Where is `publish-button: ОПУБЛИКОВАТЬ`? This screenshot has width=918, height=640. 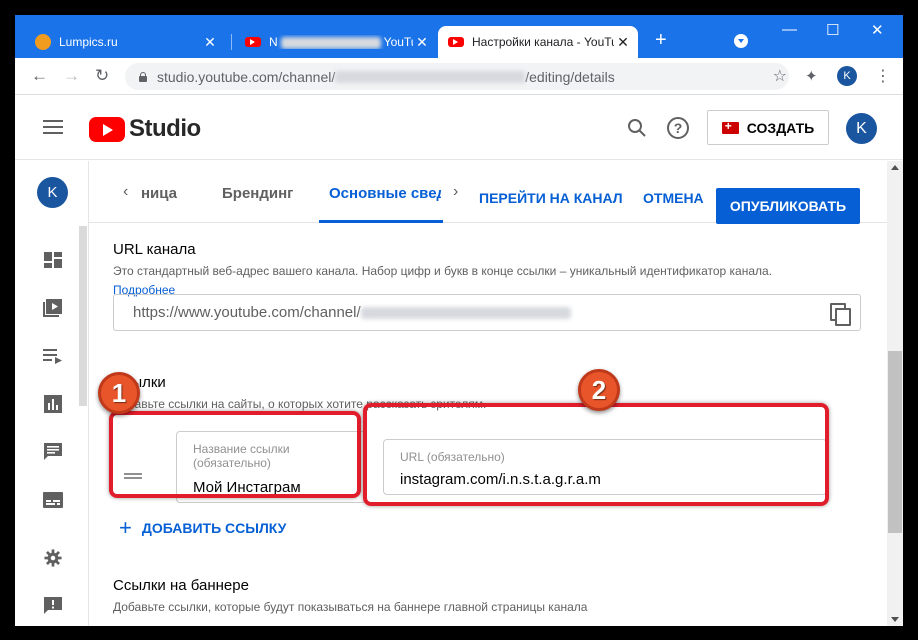 publish-button: ОПУБЛИКОВАТЬ is located at coordinates (788, 206).